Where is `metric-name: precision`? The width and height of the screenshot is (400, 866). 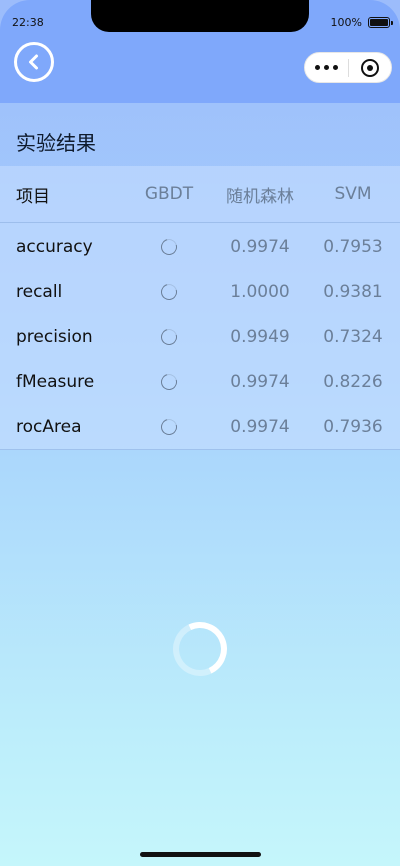 metric-name: precision is located at coordinates (54, 336).